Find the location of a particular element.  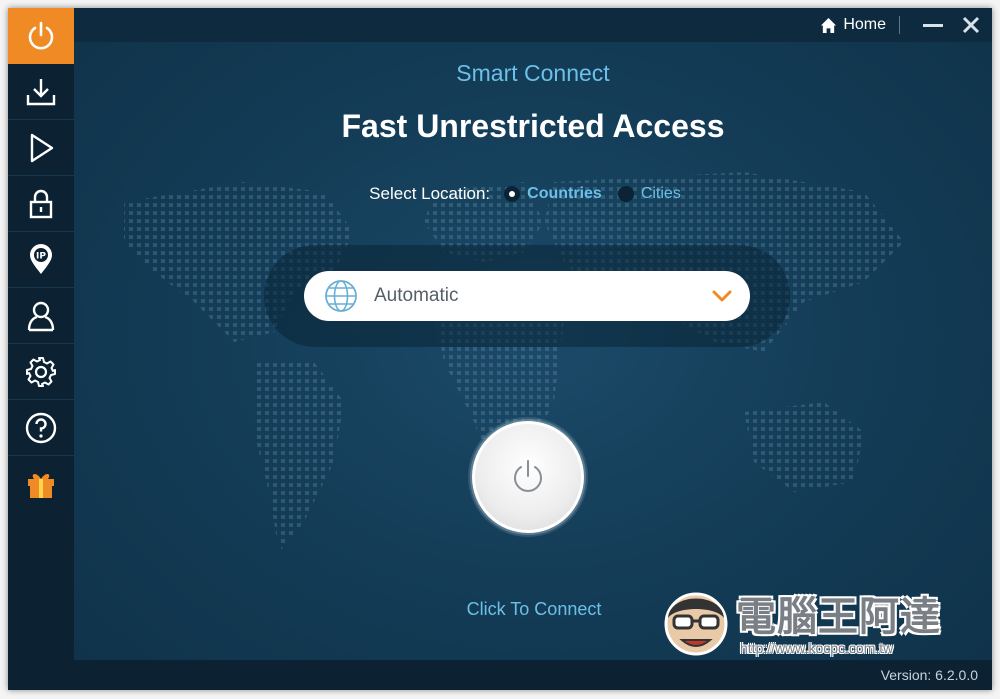

radio-dot-countries is located at coordinates (512, 194).